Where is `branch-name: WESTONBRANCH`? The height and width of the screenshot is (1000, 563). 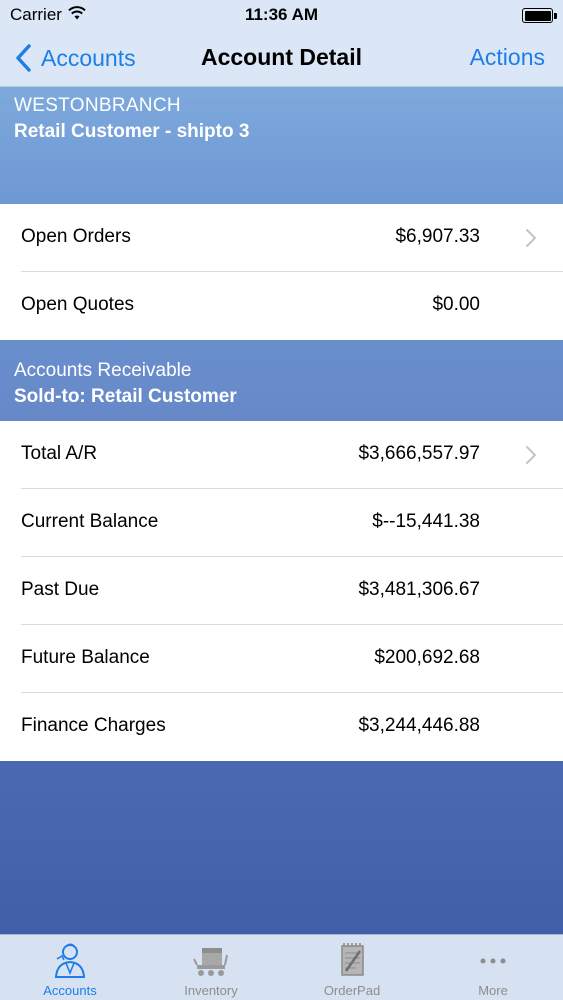 branch-name: WESTONBRANCH is located at coordinates (97, 105).